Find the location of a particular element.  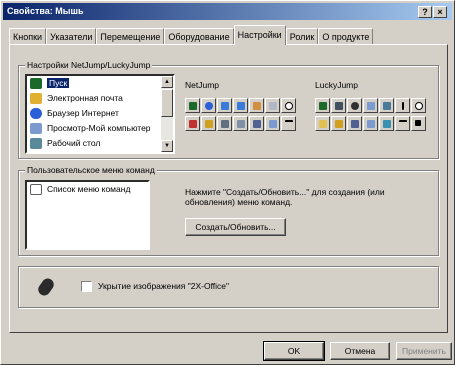

document-icon is located at coordinates (272, 105).